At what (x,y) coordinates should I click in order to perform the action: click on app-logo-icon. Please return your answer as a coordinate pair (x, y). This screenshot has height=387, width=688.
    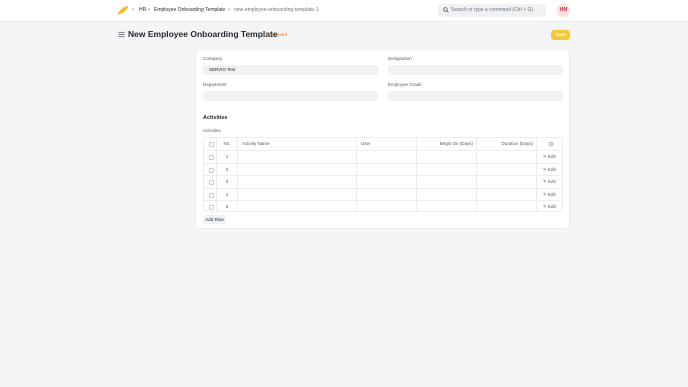
    Looking at the image, I should click on (123, 11).